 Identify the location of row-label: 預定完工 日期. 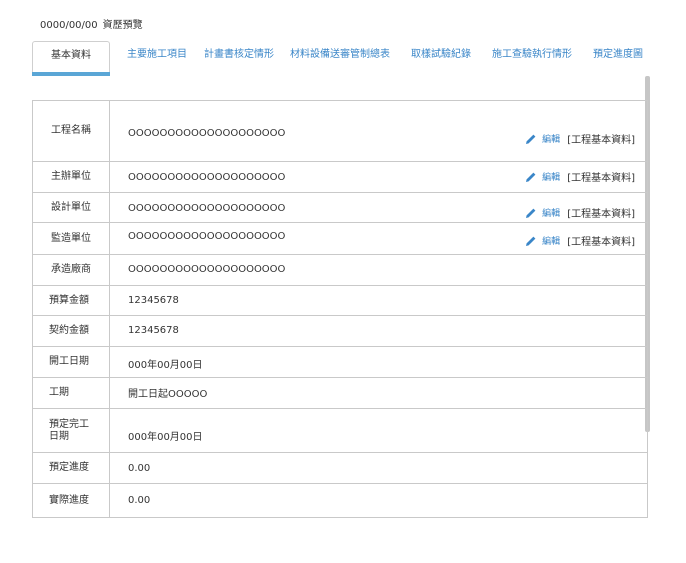
(71, 430).